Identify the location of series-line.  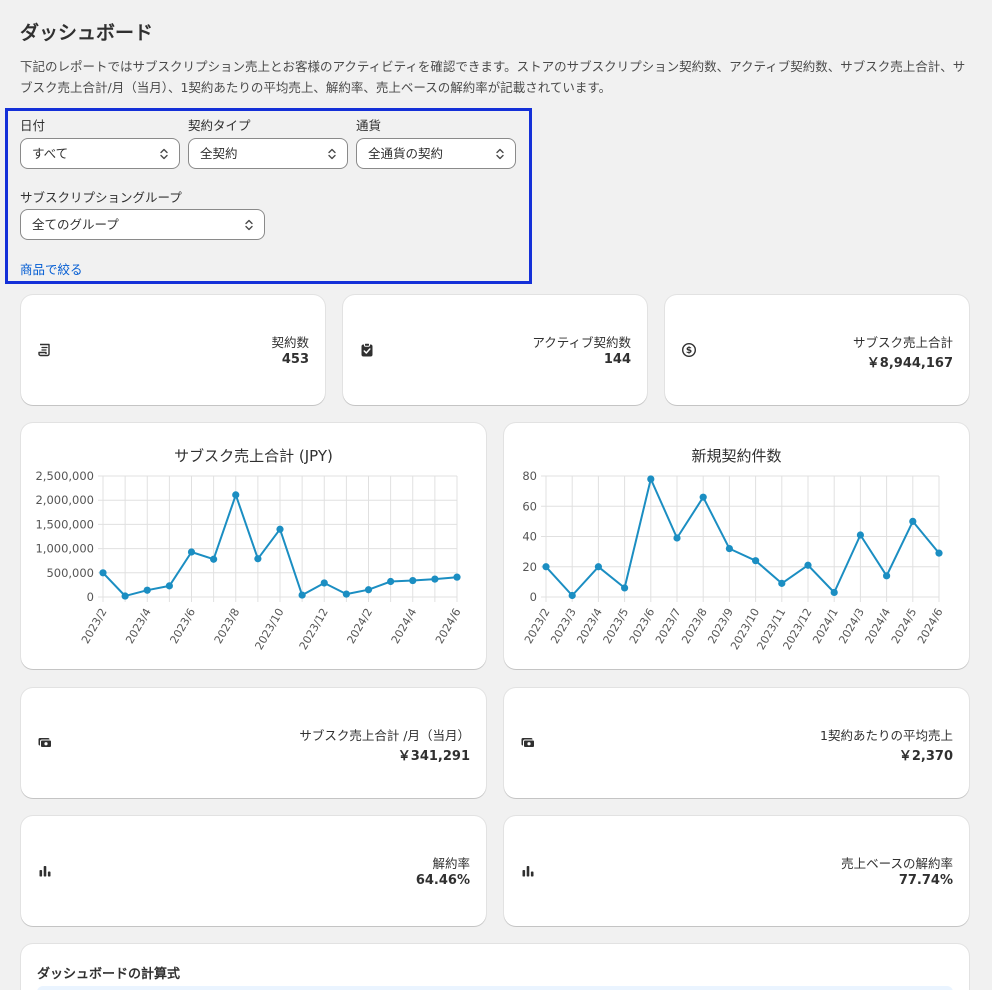
(742, 537).